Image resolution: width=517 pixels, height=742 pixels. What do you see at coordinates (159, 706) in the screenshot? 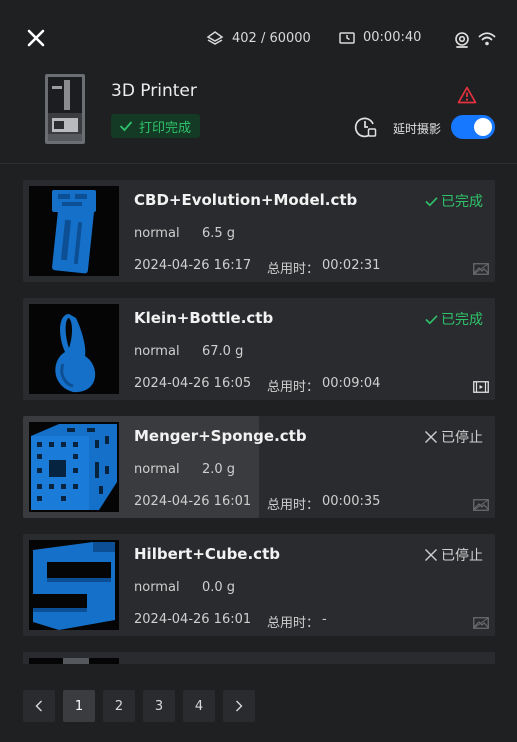
I see `page-3-button: 3` at bounding box center [159, 706].